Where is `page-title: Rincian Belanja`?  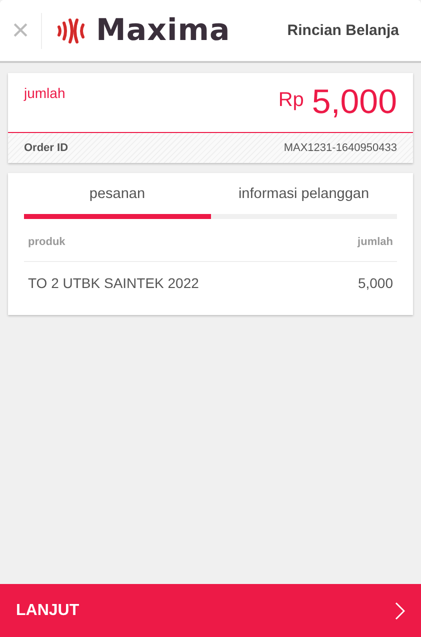 page-title: Rincian Belanja is located at coordinates (343, 30).